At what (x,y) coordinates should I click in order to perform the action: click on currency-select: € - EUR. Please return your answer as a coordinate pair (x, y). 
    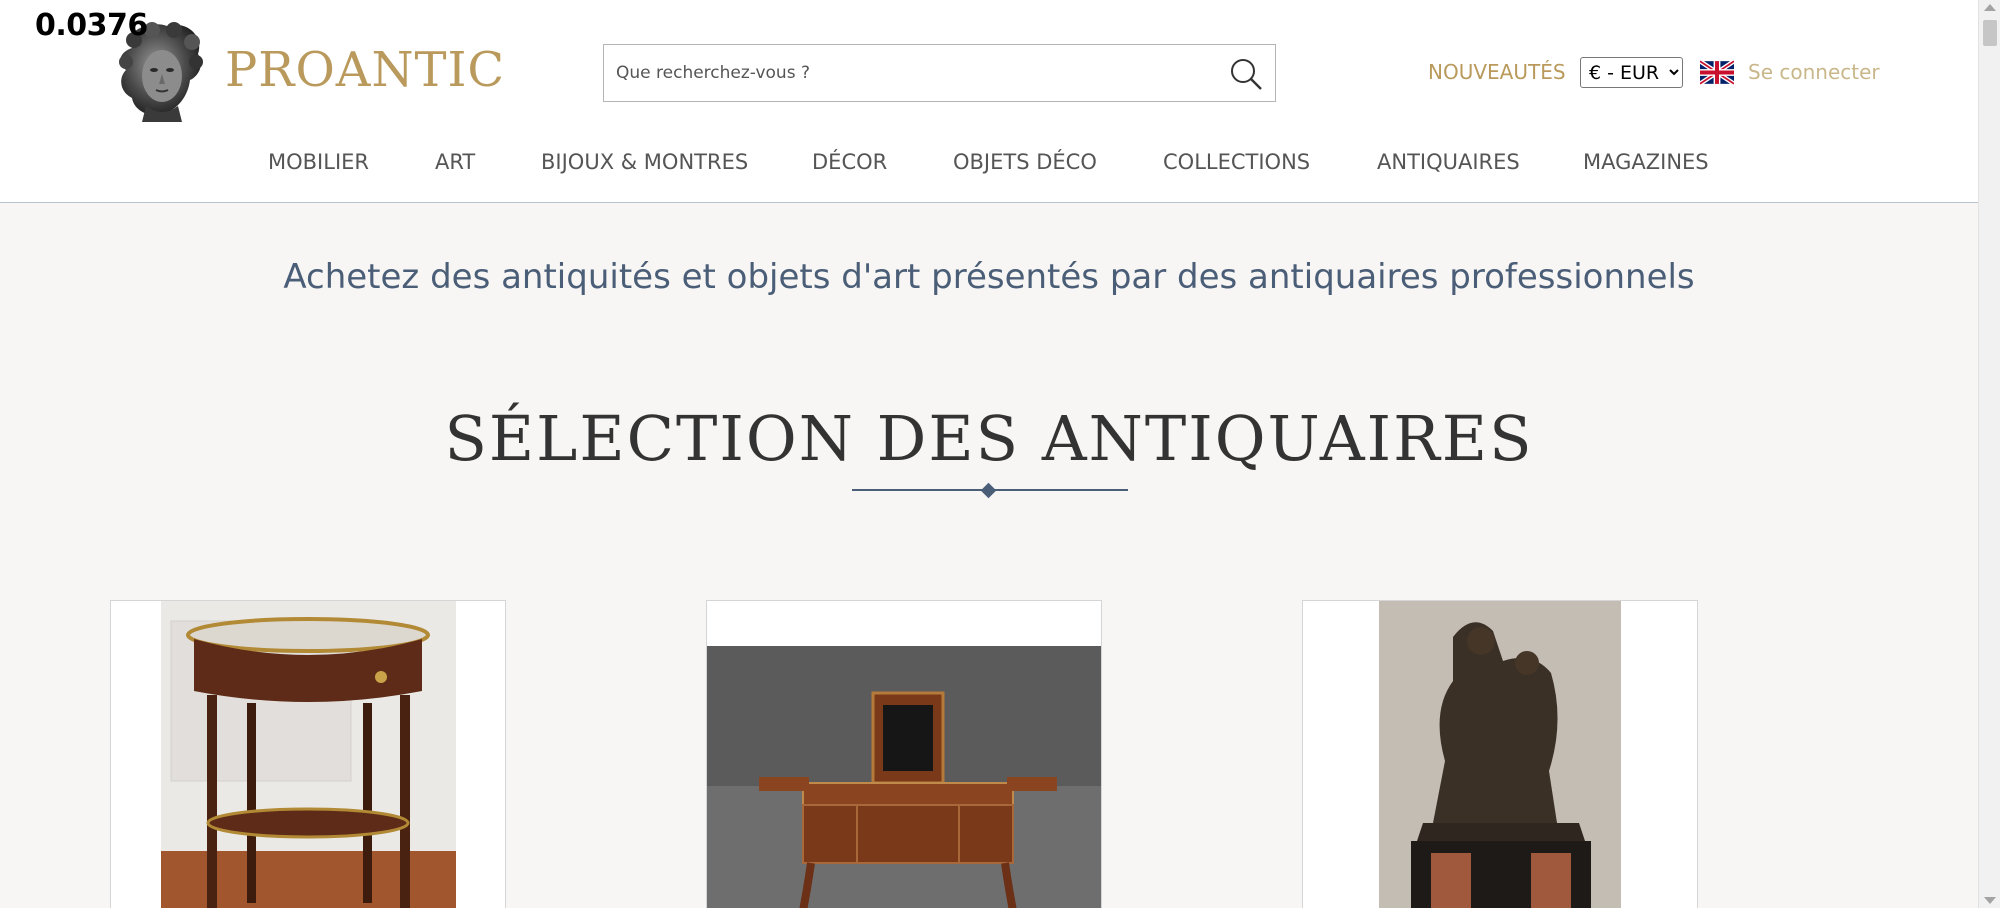
    Looking at the image, I should click on (1631, 72).